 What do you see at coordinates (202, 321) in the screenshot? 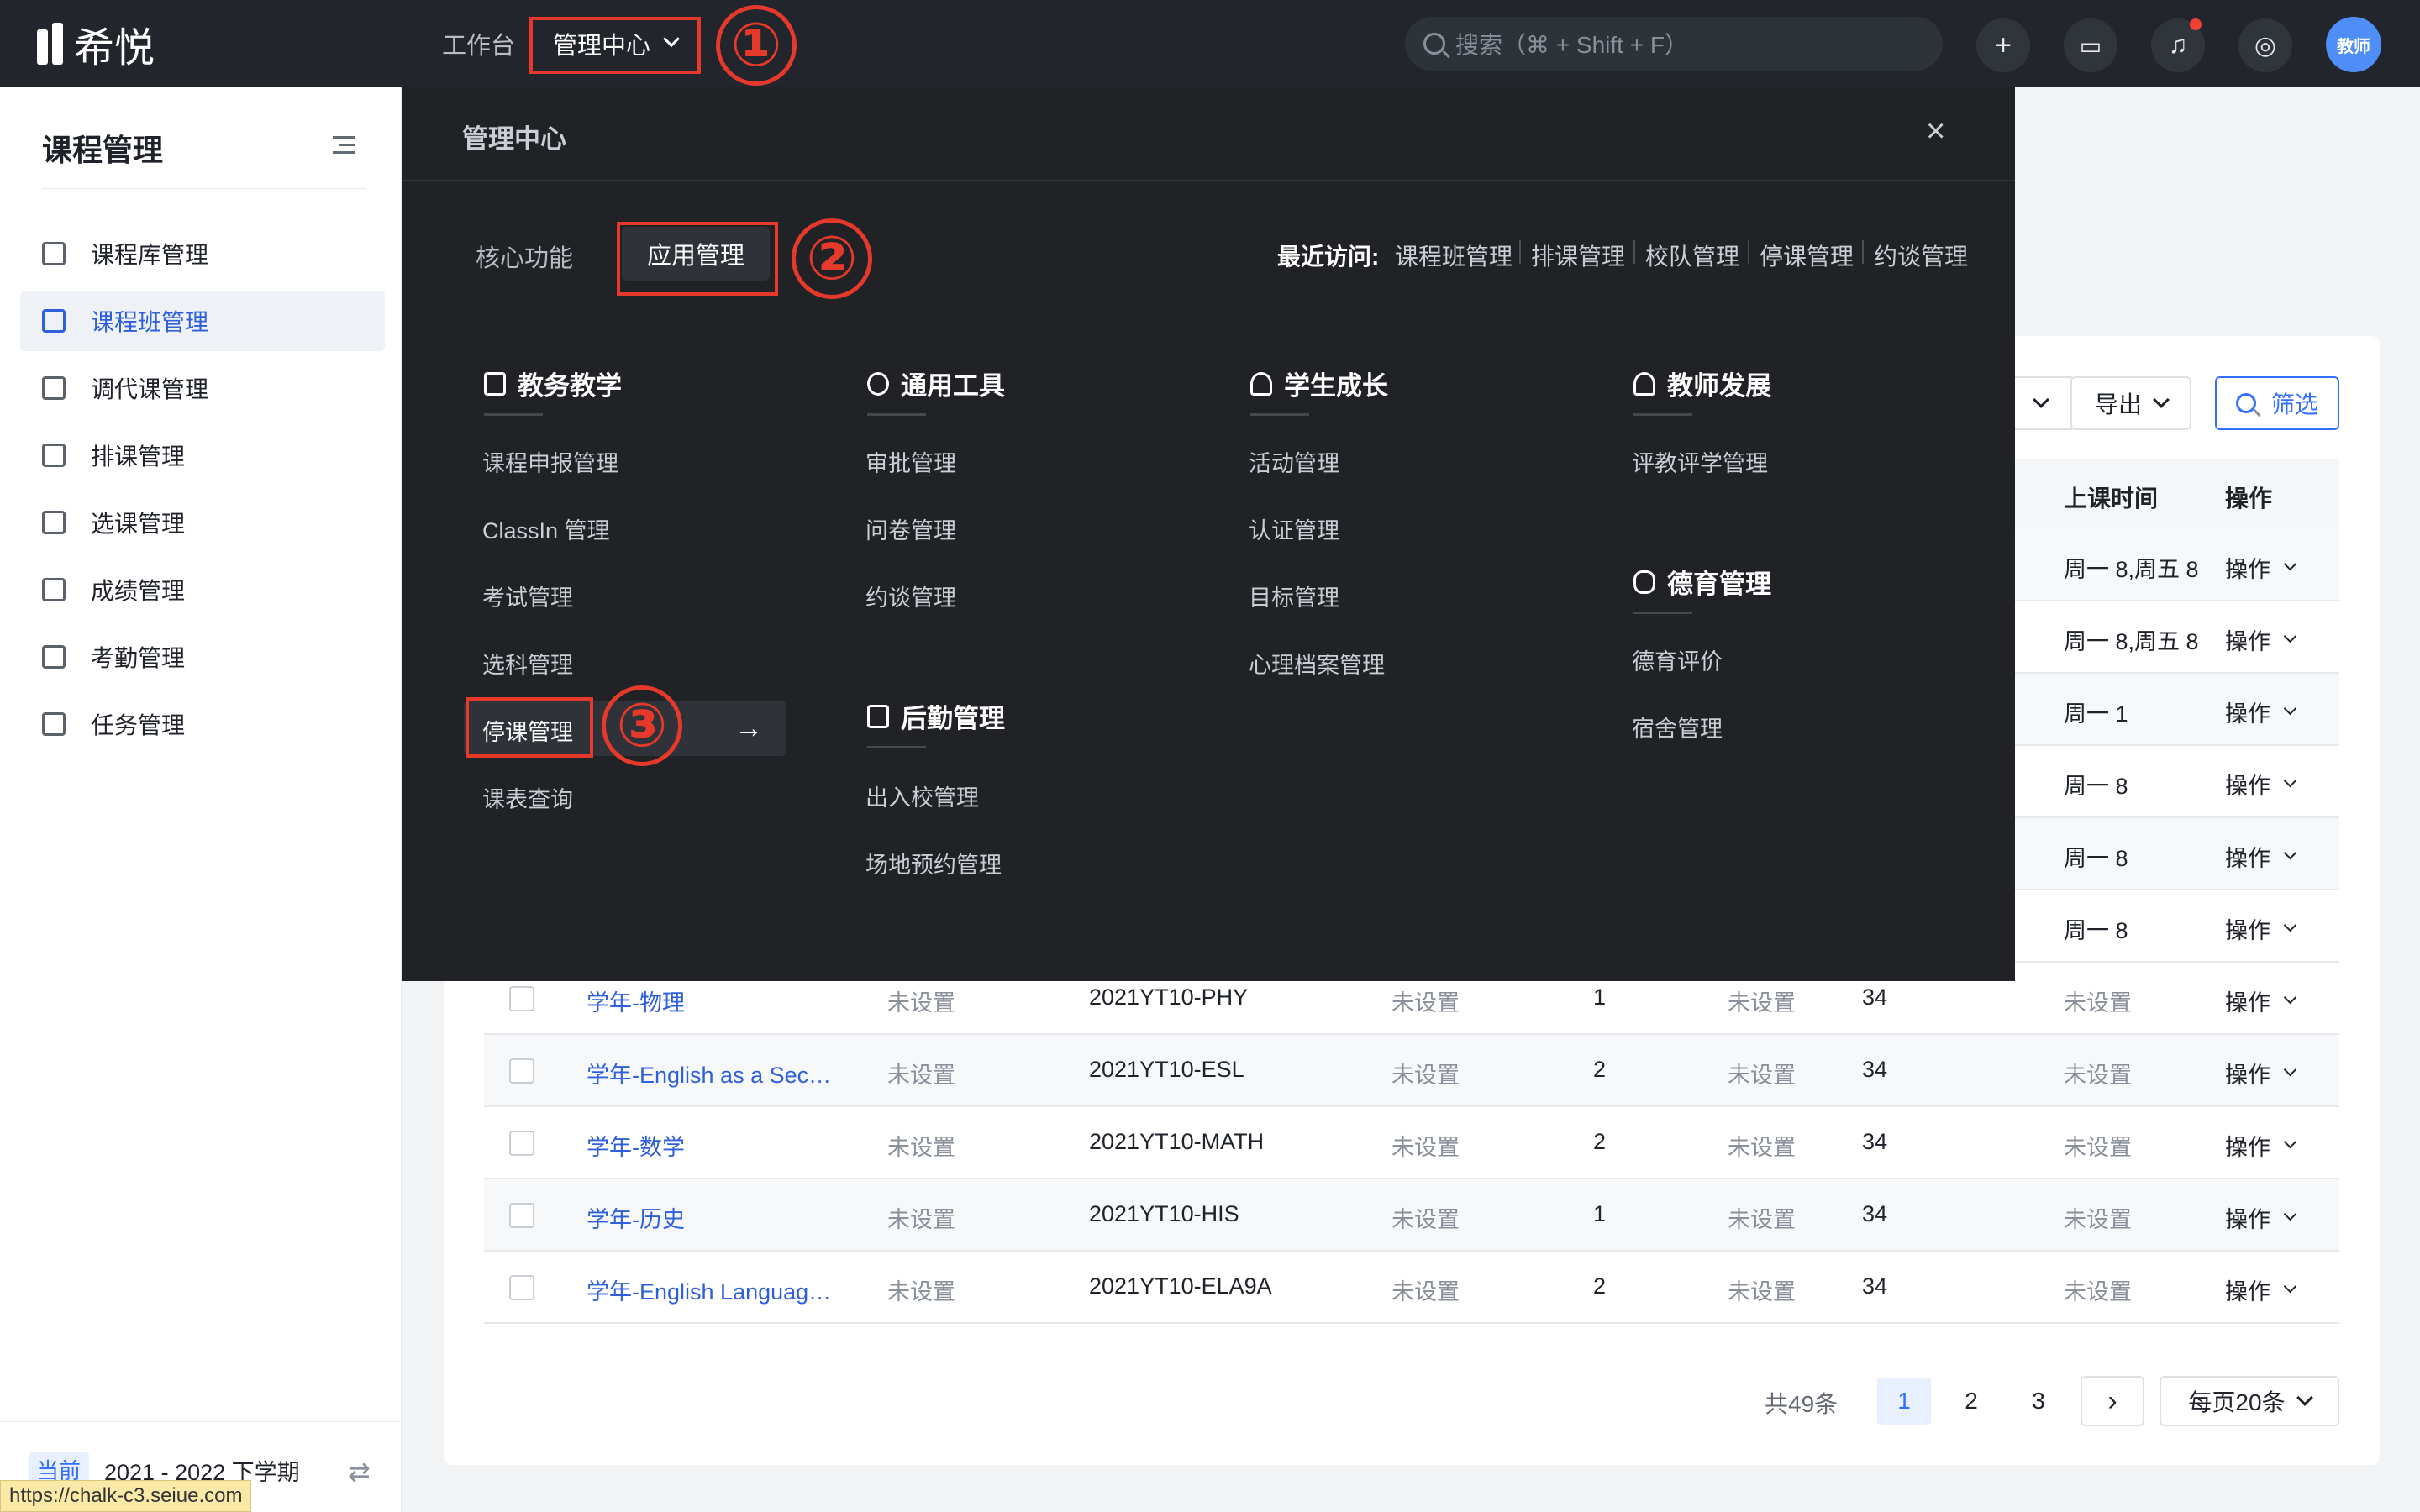
I see `sidebar-item-course-class: 课程班管理` at bounding box center [202, 321].